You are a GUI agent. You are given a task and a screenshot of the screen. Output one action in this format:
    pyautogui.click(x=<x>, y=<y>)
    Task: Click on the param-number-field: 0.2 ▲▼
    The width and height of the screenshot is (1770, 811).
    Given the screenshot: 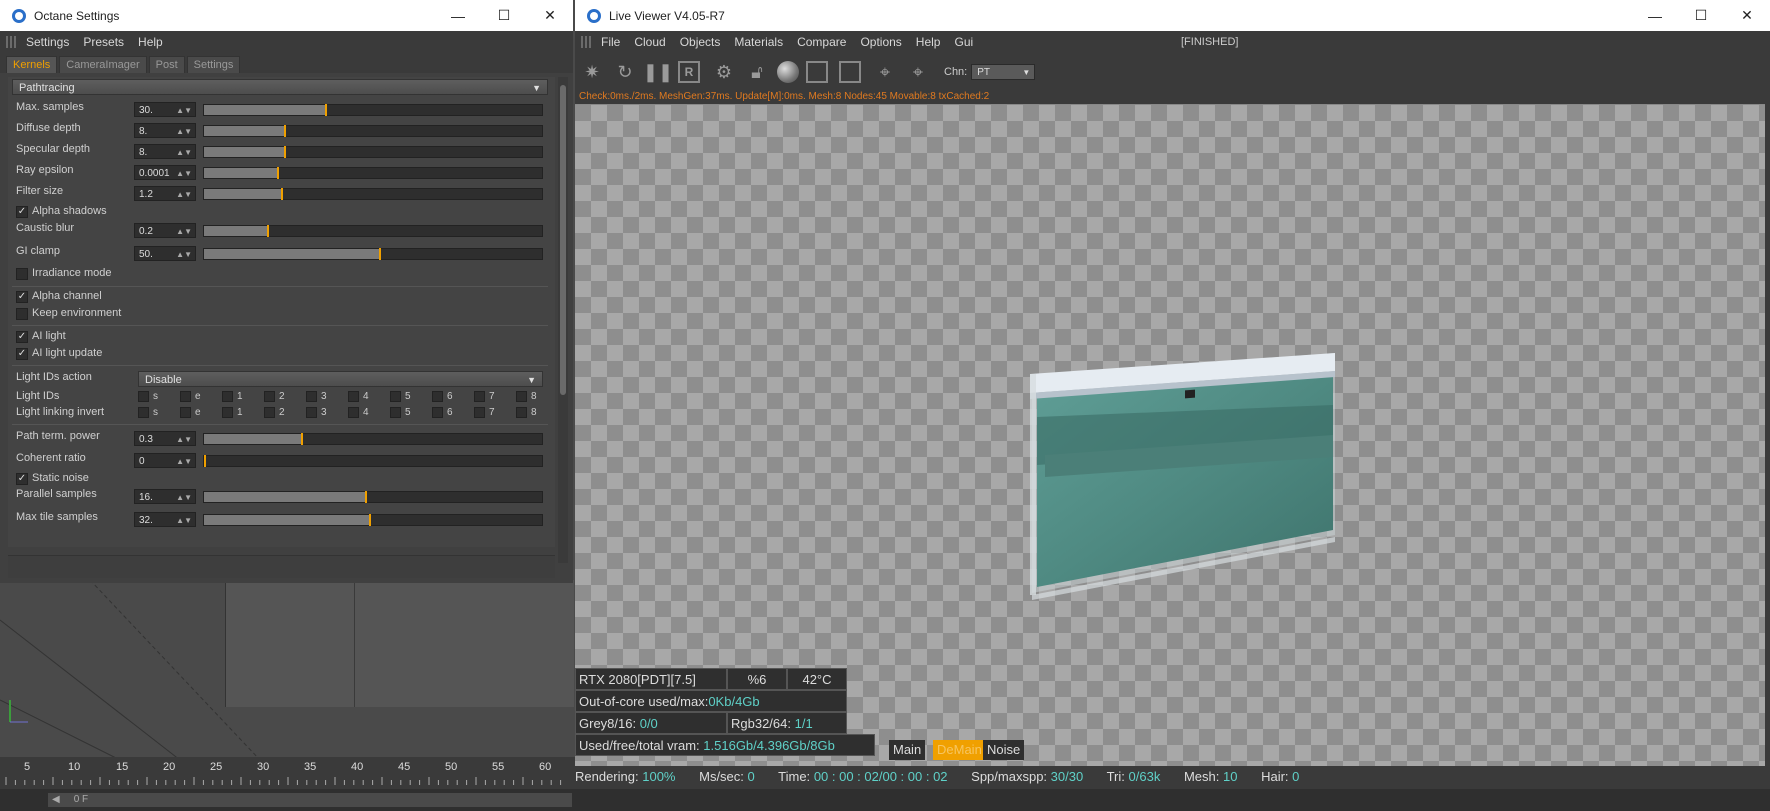 What is the action you would take?
    pyautogui.click(x=165, y=230)
    